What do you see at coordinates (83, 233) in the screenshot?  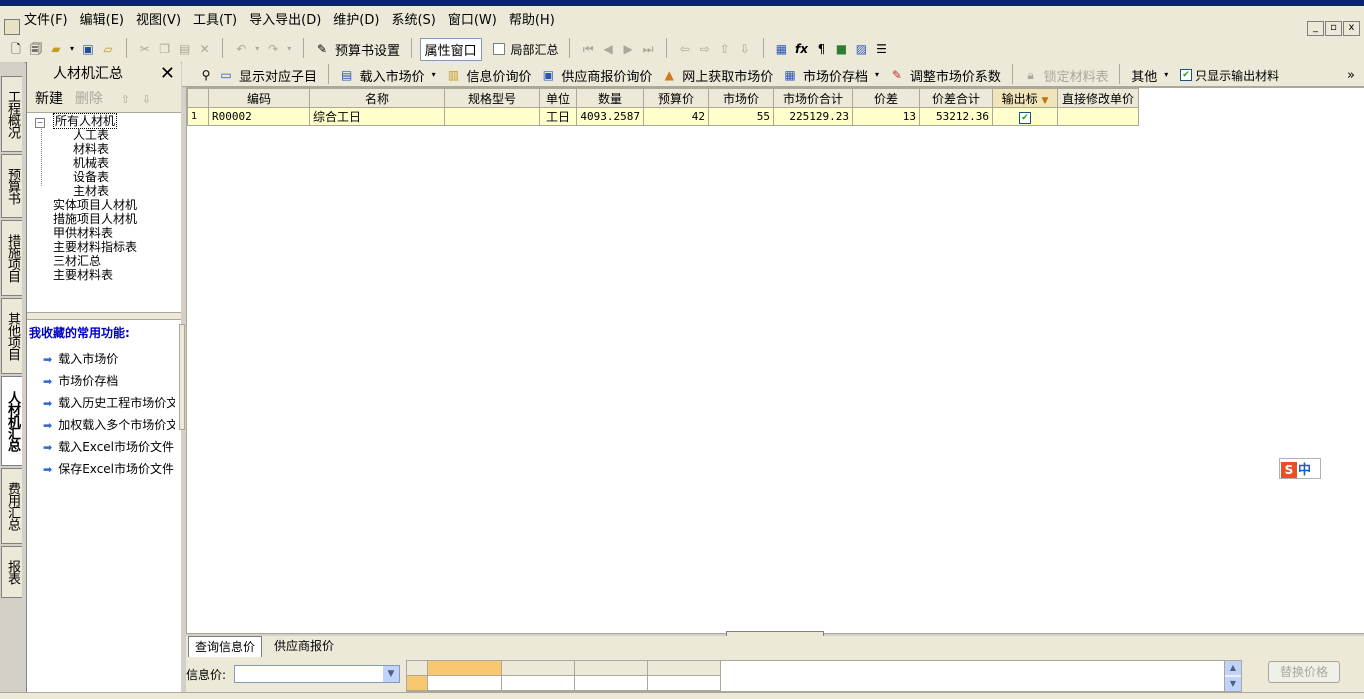 I see `tree-item-owner-supplied: 甲供材料表` at bounding box center [83, 233].